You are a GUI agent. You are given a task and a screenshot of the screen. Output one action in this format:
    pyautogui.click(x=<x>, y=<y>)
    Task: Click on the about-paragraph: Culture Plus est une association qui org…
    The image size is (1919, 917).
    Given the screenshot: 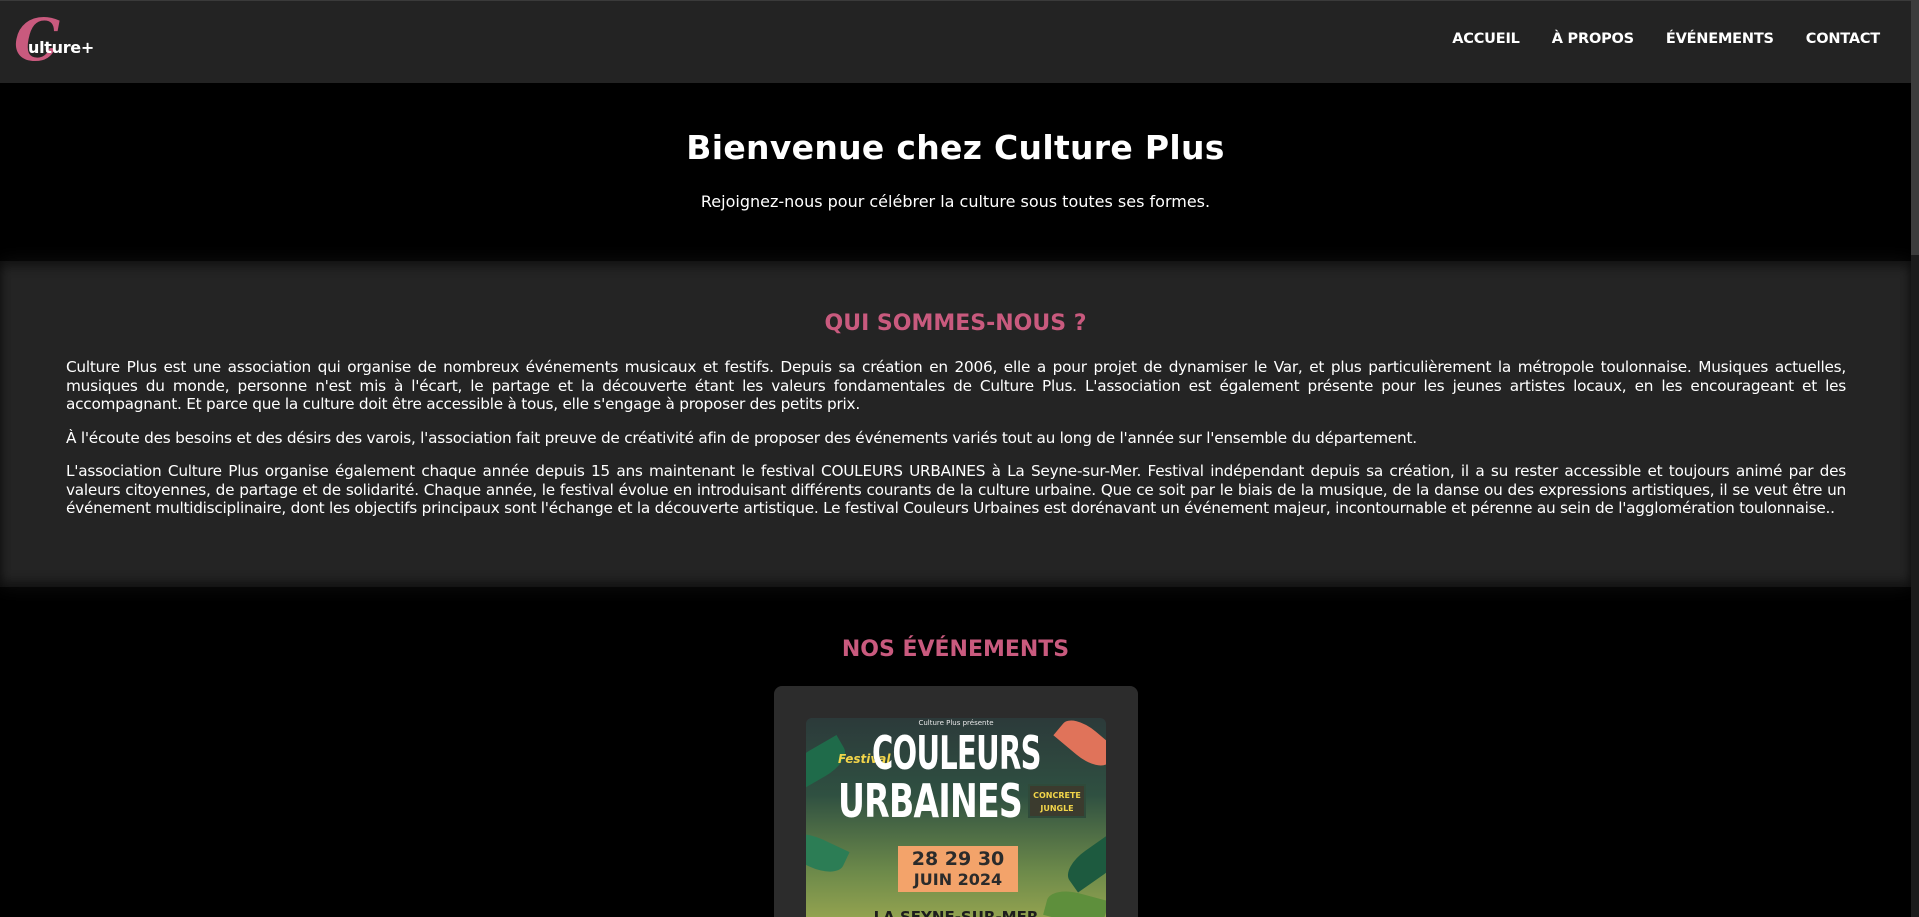 What is the action you would take?
    pyautogui.click(x=956, y=385)
    